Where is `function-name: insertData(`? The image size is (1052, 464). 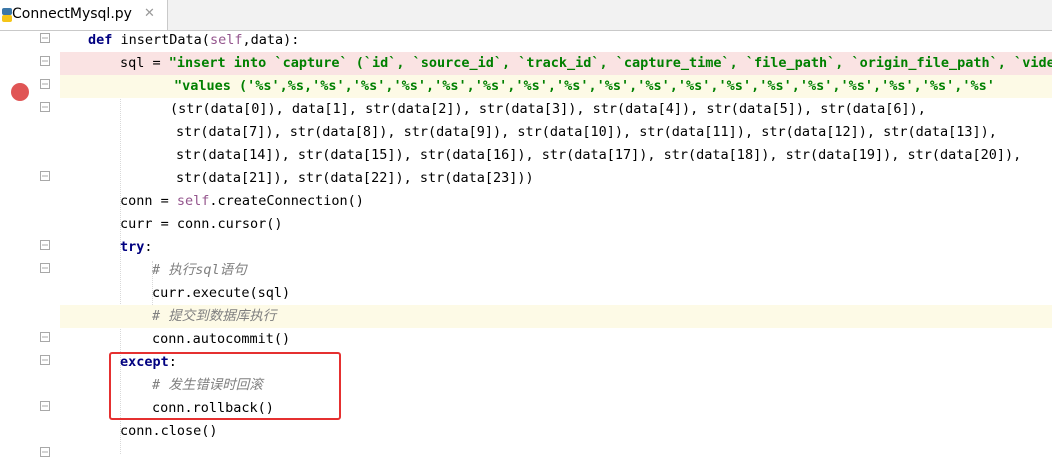 function-name: insertData( is located at coordinates (161, 40).